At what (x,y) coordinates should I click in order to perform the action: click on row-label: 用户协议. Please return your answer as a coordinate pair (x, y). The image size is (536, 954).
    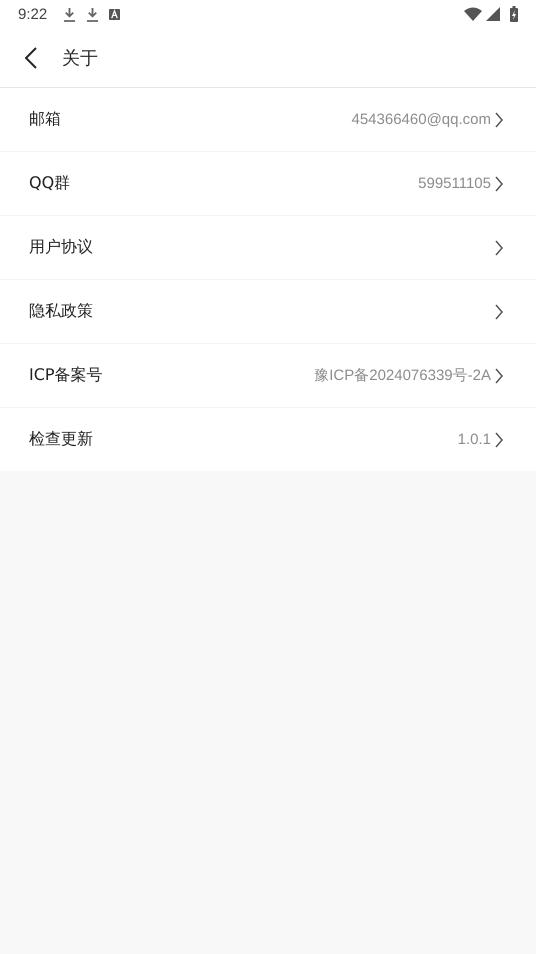
    Looking at the image, I should click on (61, 247).